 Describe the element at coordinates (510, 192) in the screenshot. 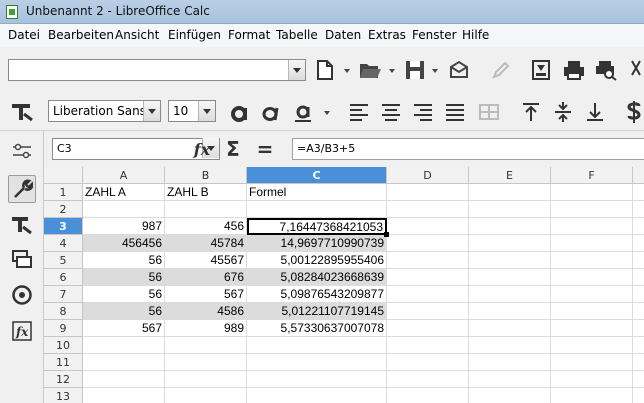

I see `cell-e1` at that location.